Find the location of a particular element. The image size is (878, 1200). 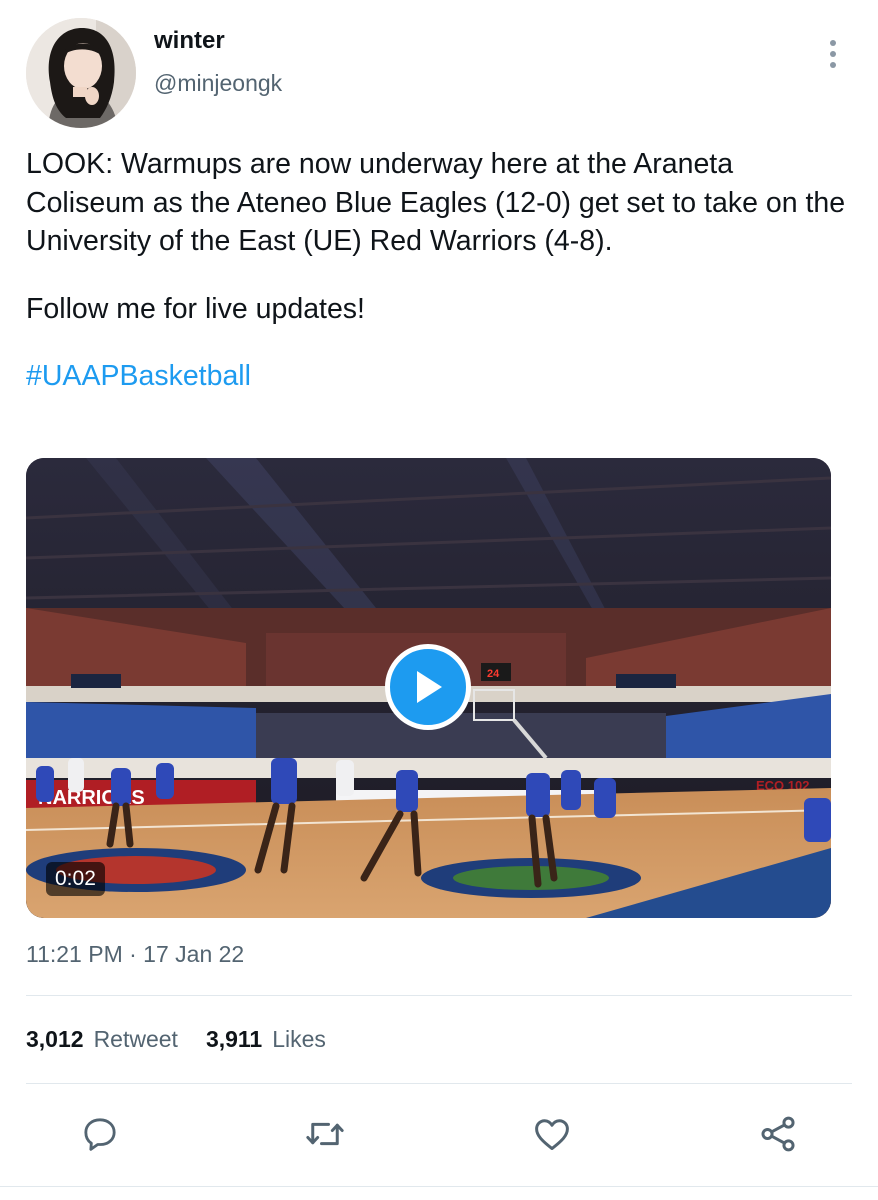

video-duration-badge: 0:02 is located at coordinates (75, 879).